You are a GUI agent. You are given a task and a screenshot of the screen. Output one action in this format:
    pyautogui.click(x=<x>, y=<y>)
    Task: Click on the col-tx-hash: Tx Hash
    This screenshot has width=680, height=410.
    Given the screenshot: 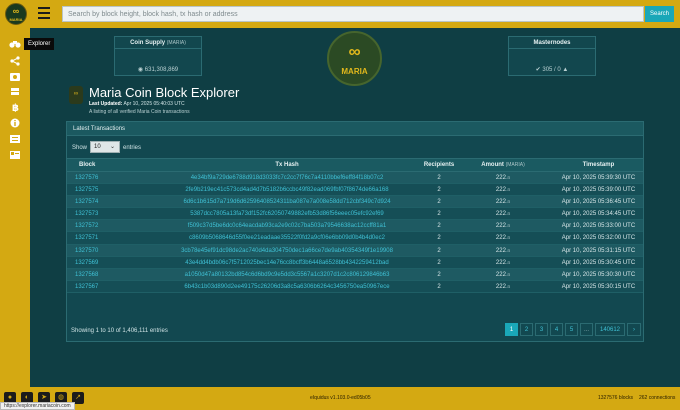 What is the action you would take?
    pyautogui.click(x=287, y=165)
    